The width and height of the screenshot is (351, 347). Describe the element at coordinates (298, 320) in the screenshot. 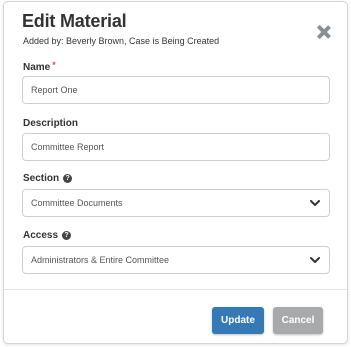

I see `cancel-button: Cancel` at that location.